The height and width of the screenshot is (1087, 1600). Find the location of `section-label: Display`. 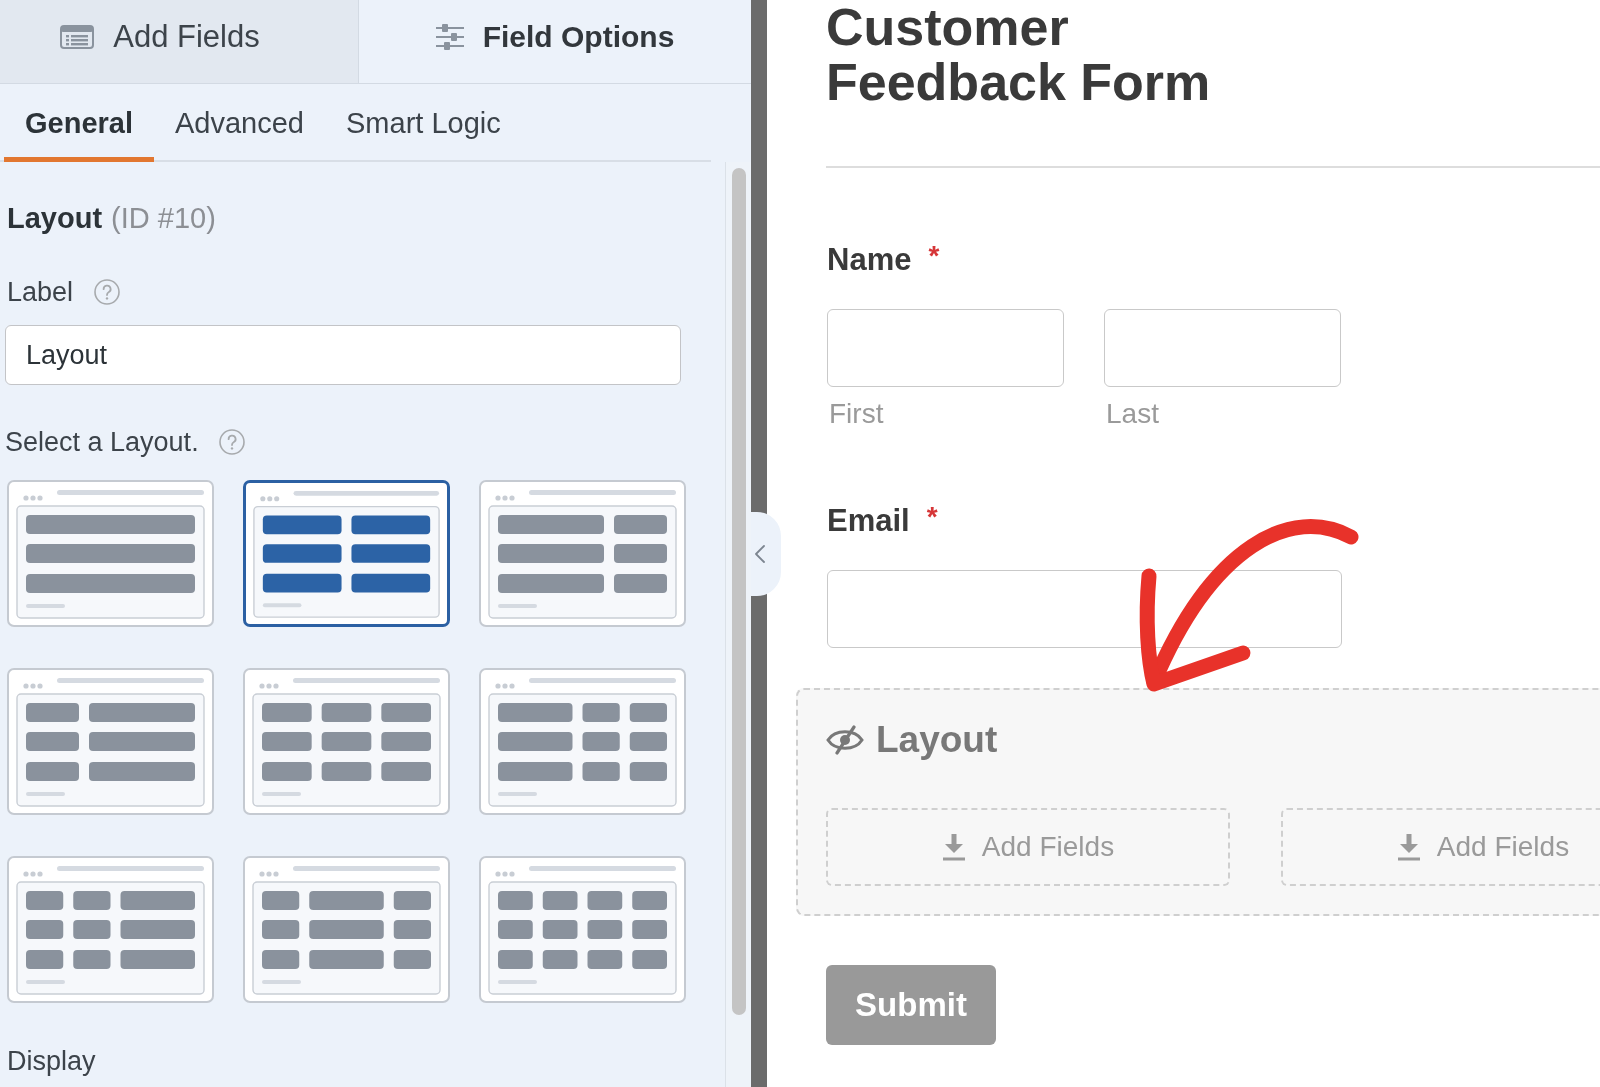

section-label: Display is located at coordinates (51, 1061).